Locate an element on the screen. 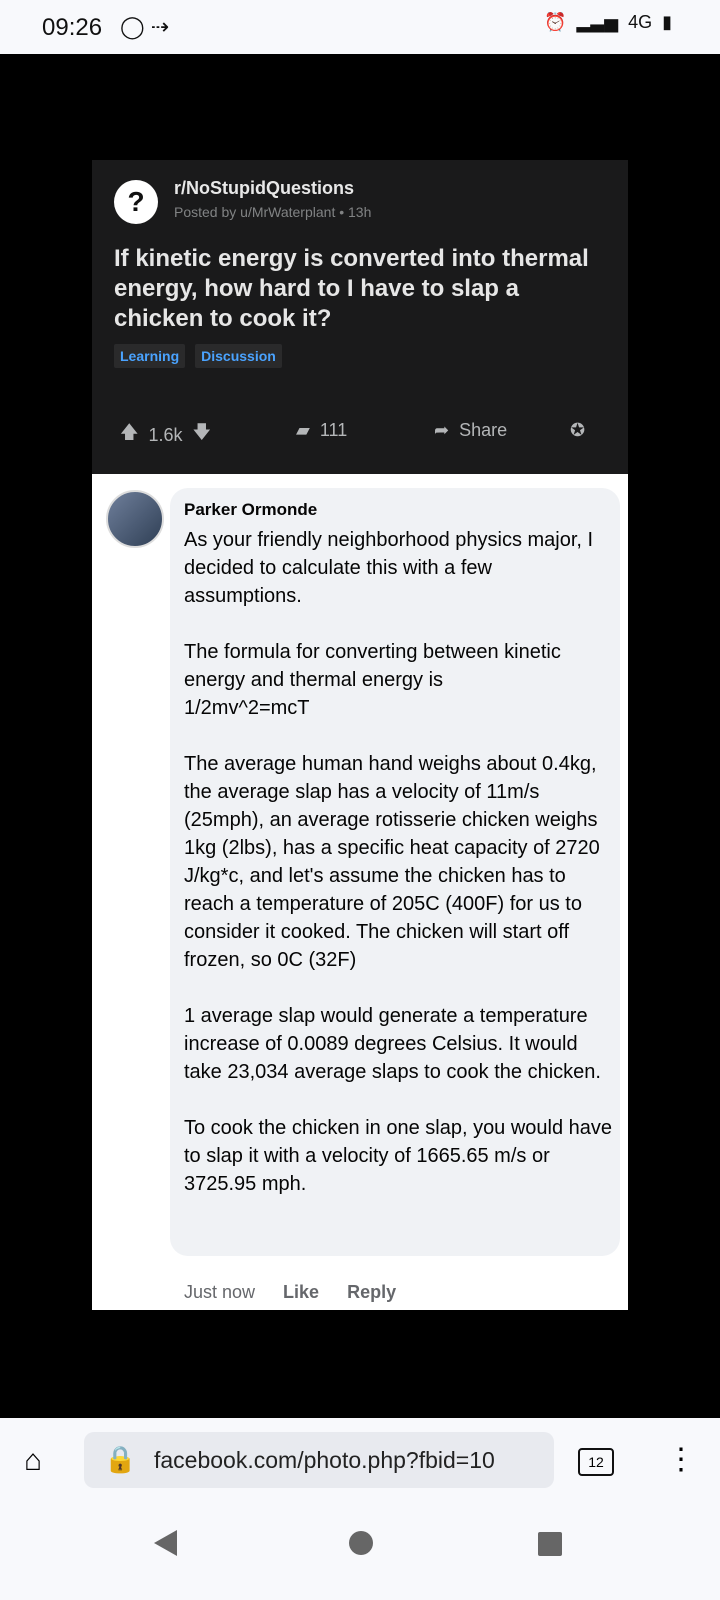 This screenshot has width=720, height=1600. comment-author: Parker Ormonde is located at coordinates (251, 509).